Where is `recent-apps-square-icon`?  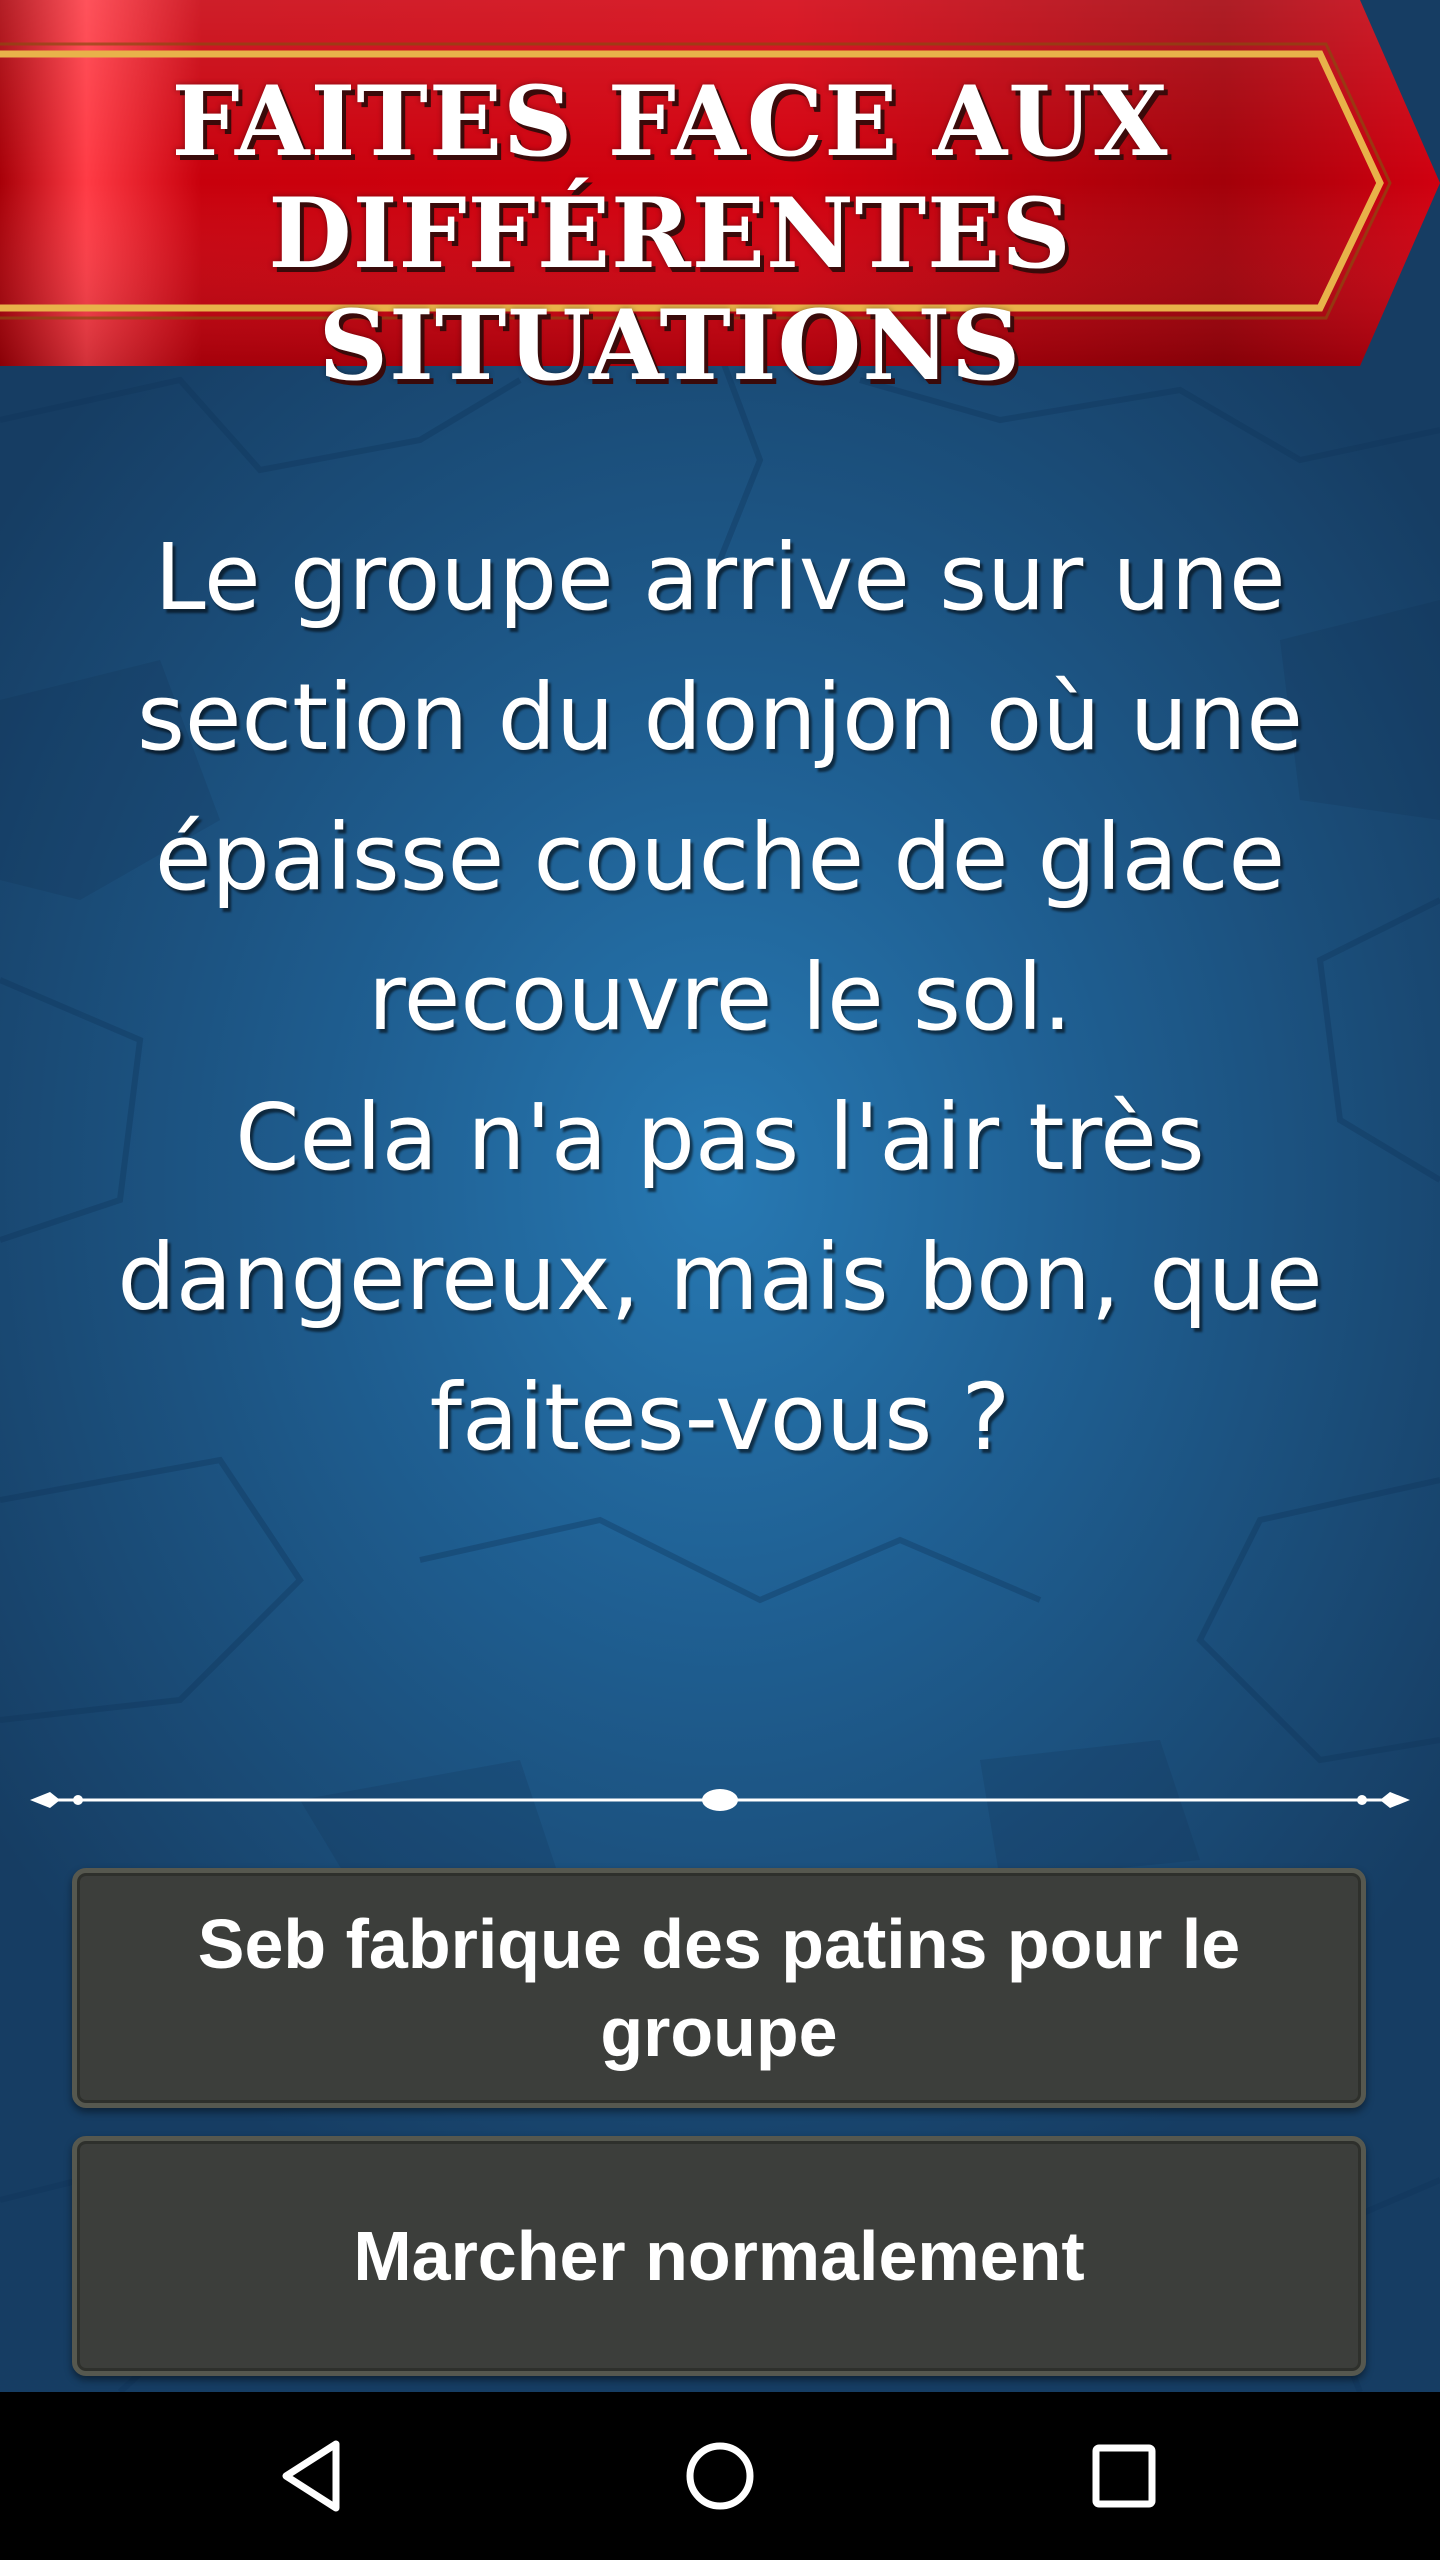 recent-apps-square-icon is located at coordinates (1124, 2476).